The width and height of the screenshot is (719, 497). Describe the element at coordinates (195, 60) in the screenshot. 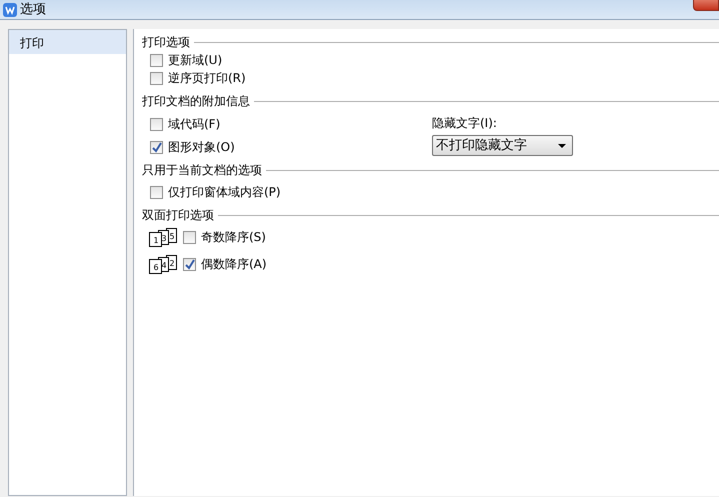

I see `checkbox-label: 更新域(U)` at that location.